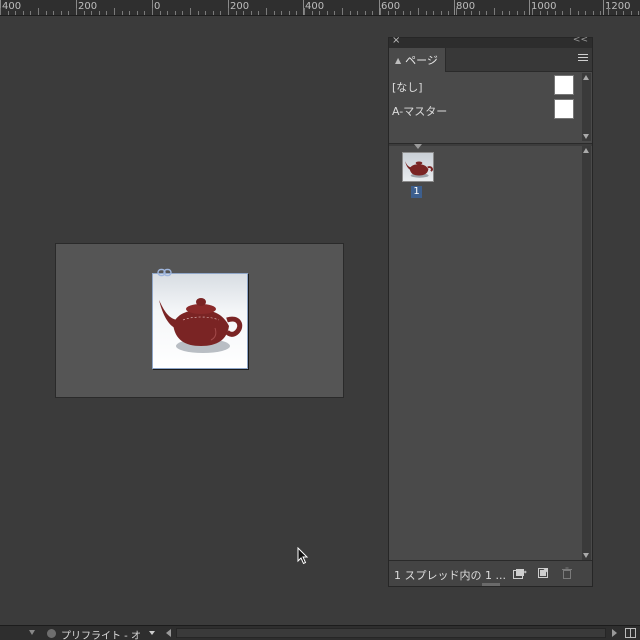 This screenshot has width=640, height=640. I want to click on master-item-none: [なし], so click(485, 86).